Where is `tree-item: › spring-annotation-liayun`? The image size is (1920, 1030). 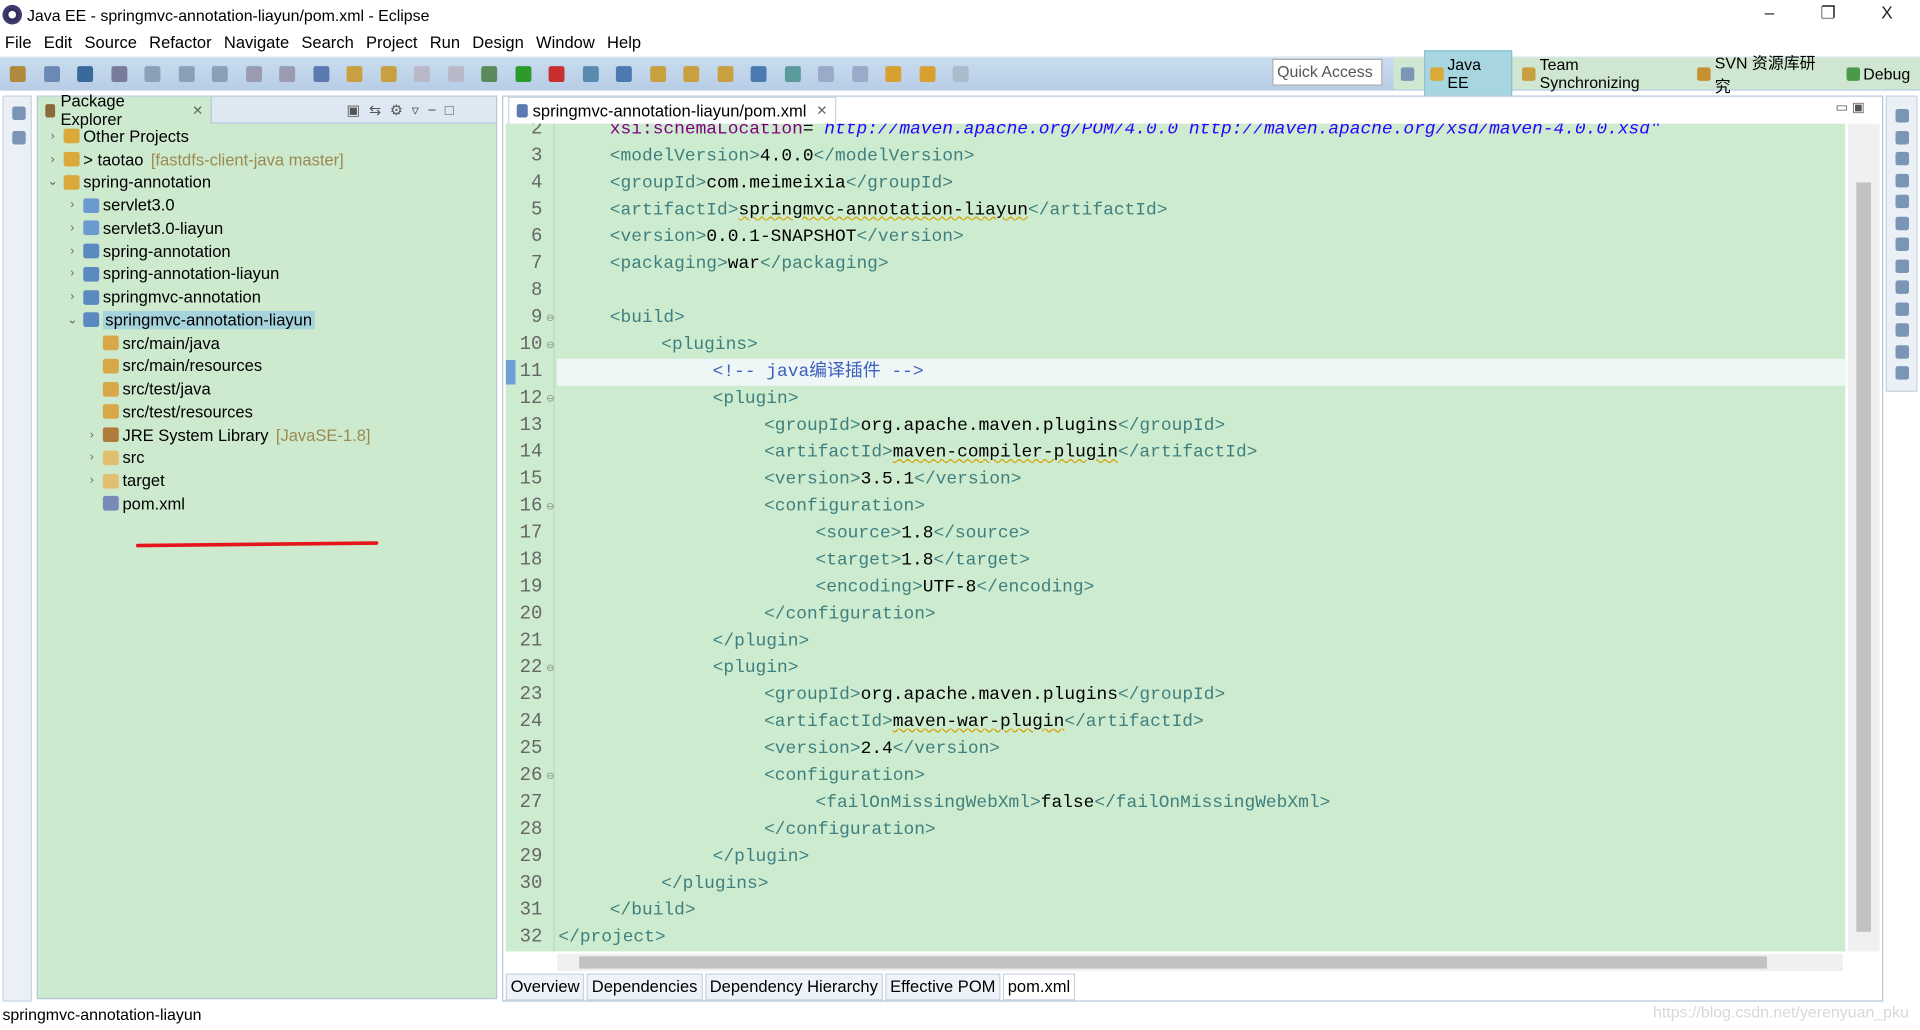 tree-item: › spring-annotation-liayun is located at coordinates (267, 274).